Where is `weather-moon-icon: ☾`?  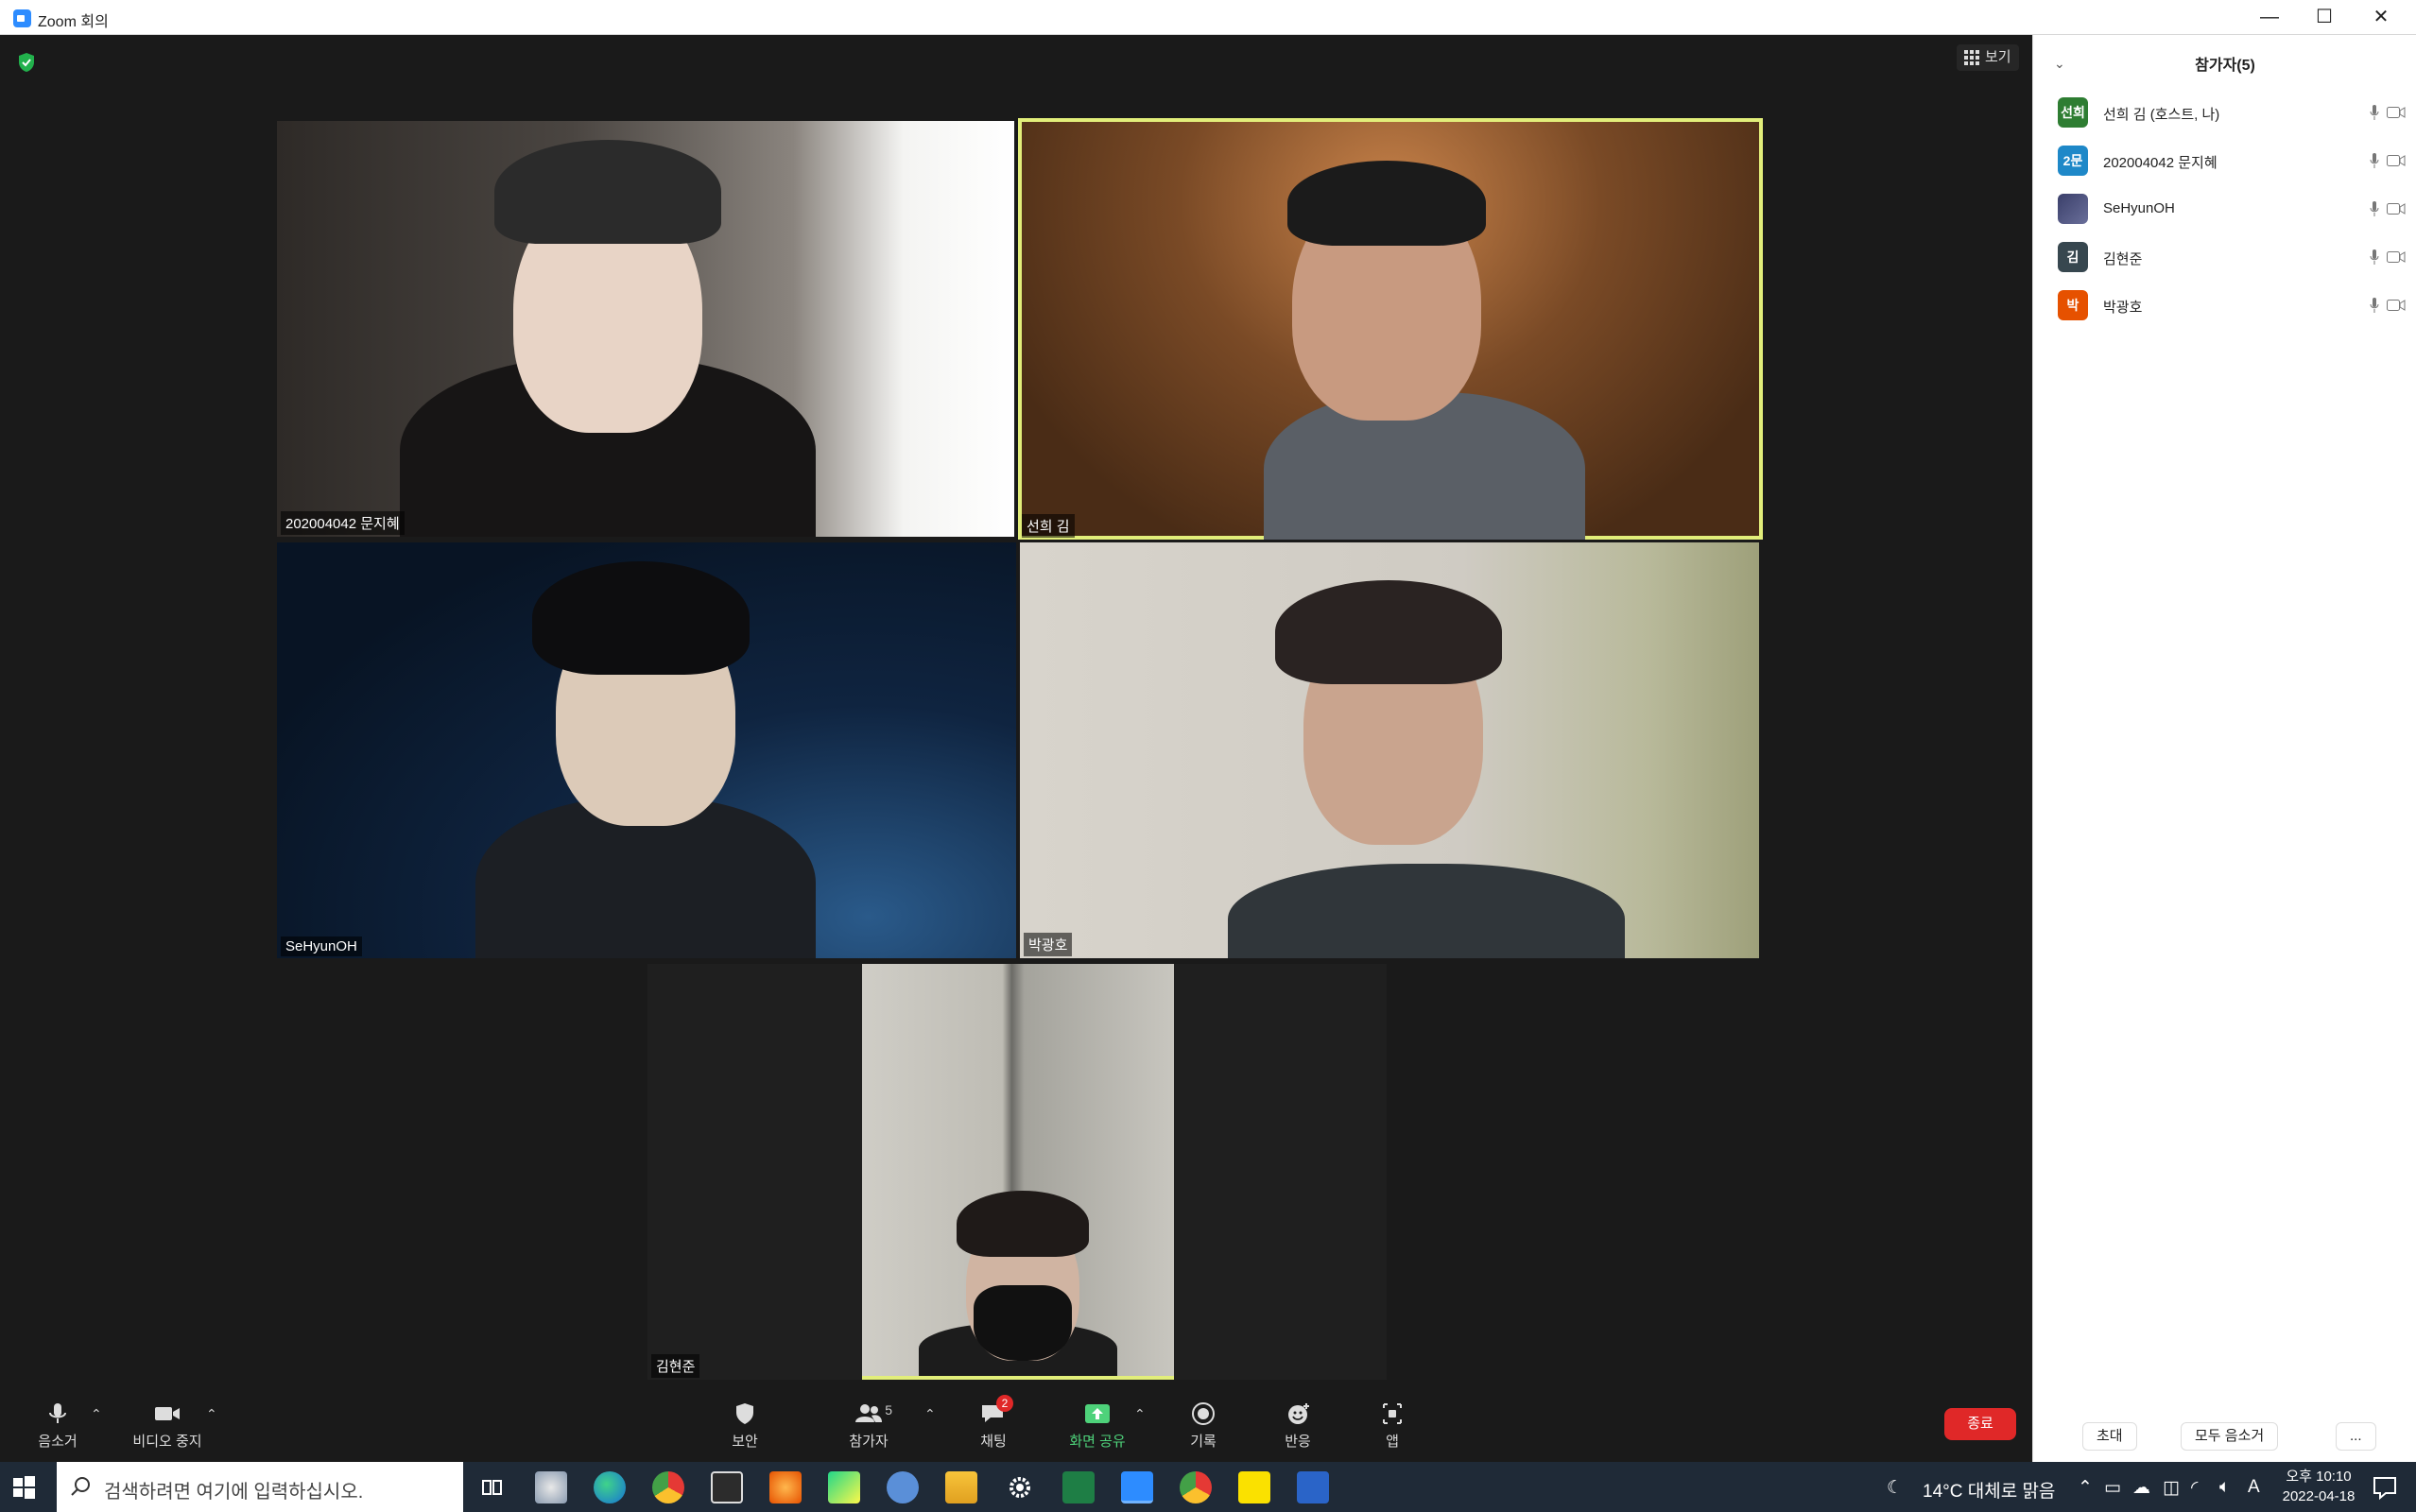 weather-moon-icon: ☾ is located at coordinates (1895, 1488).